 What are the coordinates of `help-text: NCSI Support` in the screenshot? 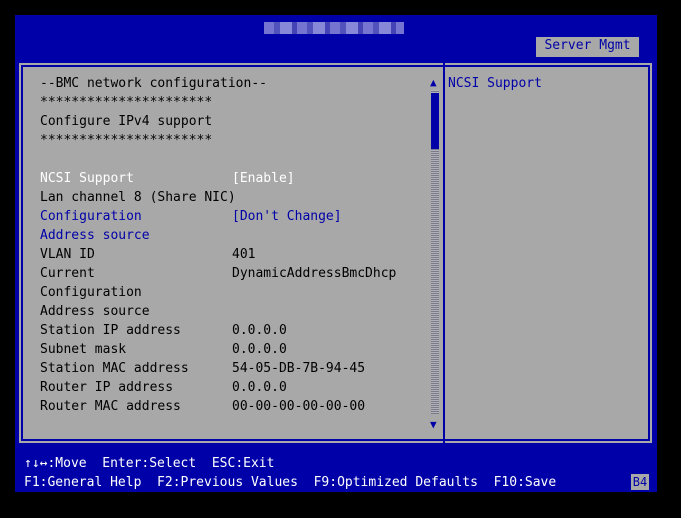 It's located at (495, 83).